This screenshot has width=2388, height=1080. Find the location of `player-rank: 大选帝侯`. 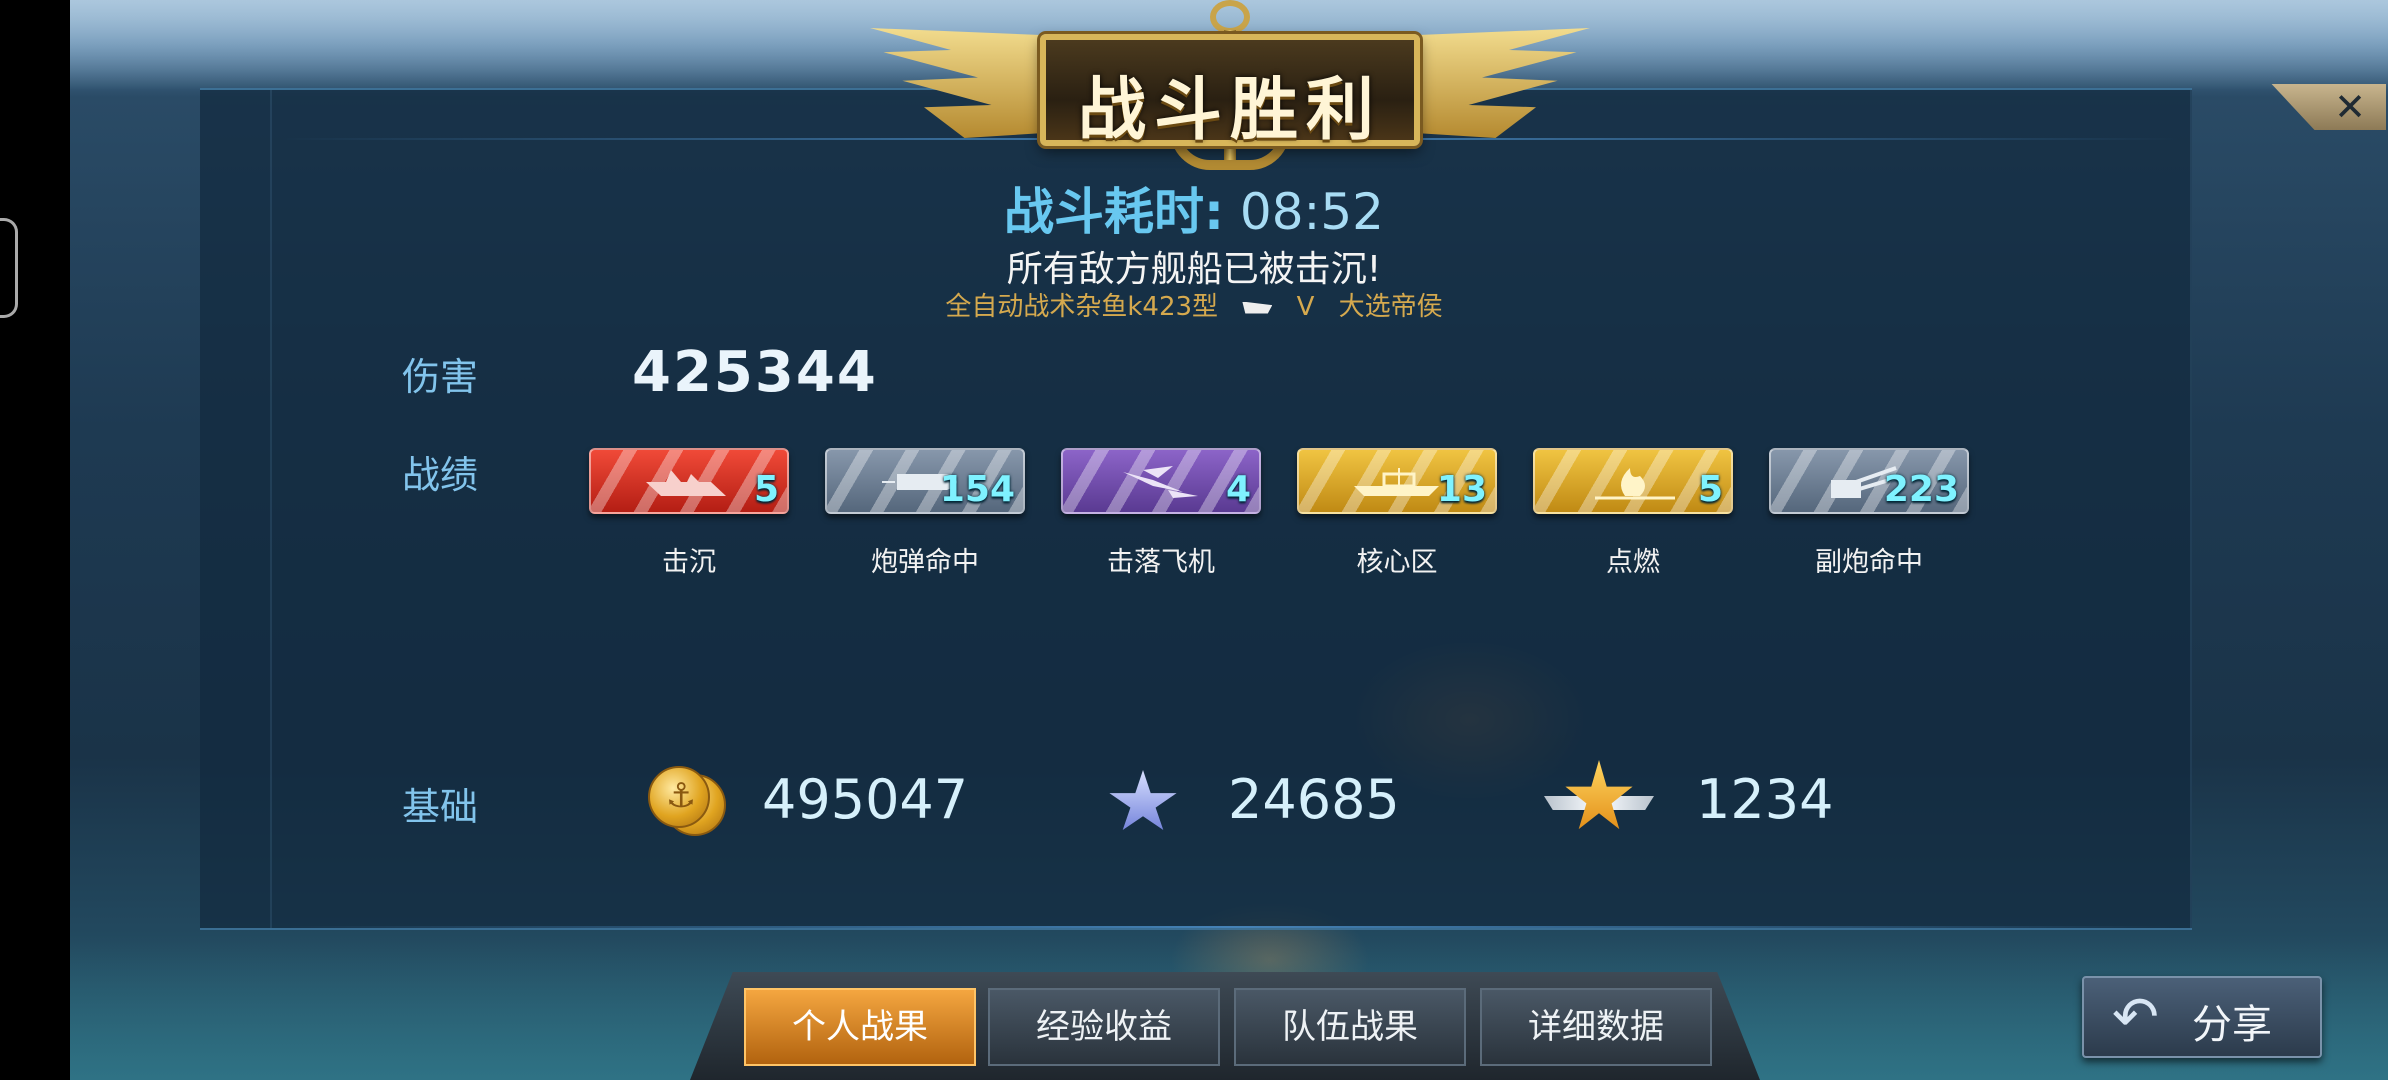

player-rank: 大选帝侯 is located at coordinates (1390, 307).